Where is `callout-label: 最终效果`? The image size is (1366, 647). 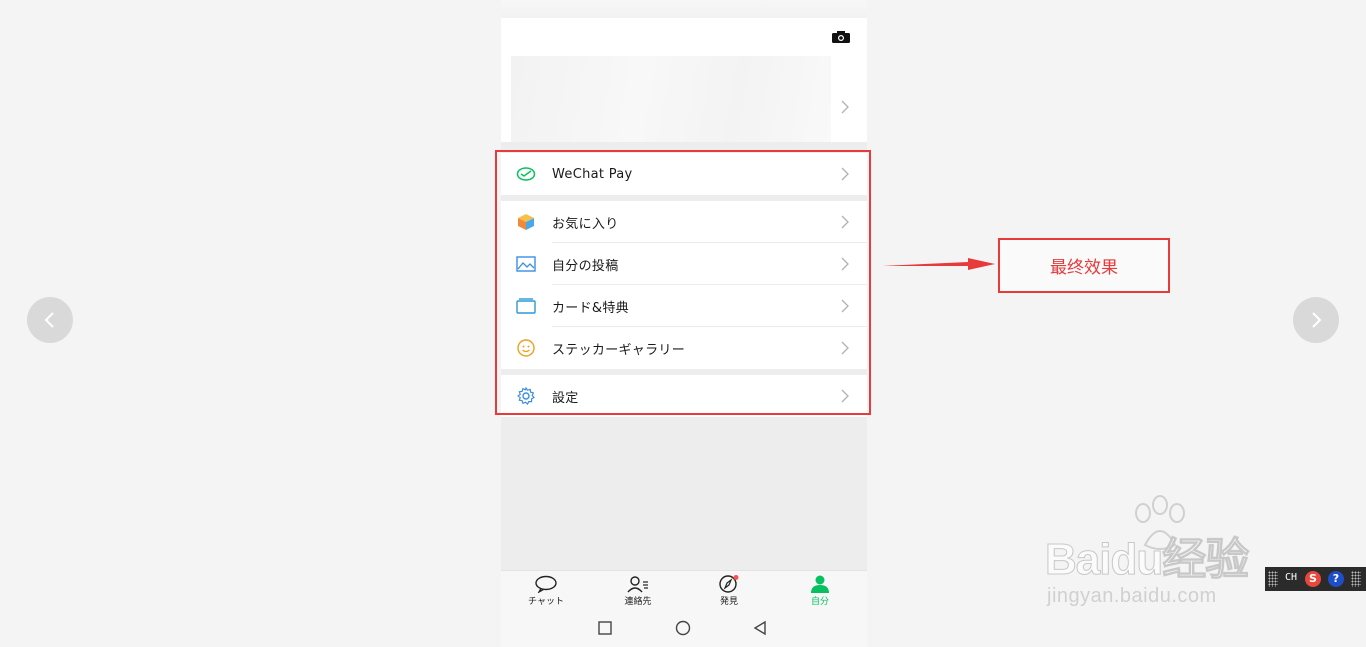 callout-label: 最终效果 is located at coordinates (1084, 265).